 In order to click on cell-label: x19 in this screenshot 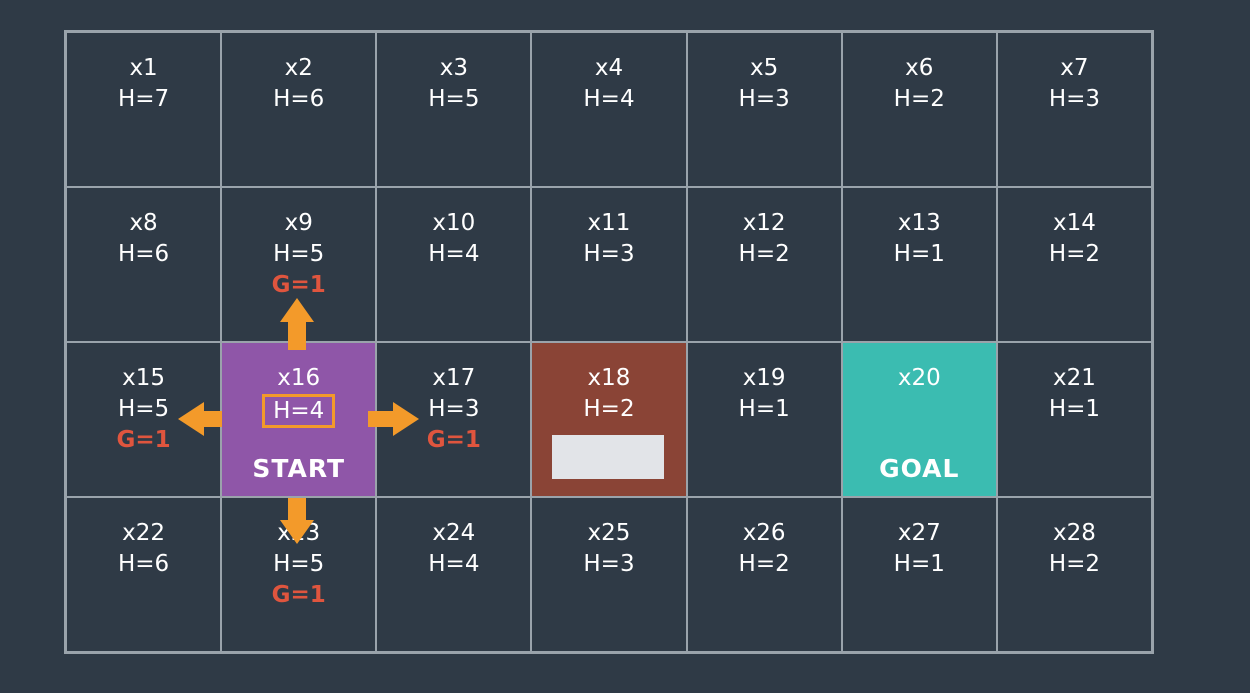, I will do `click(764, 378)`.